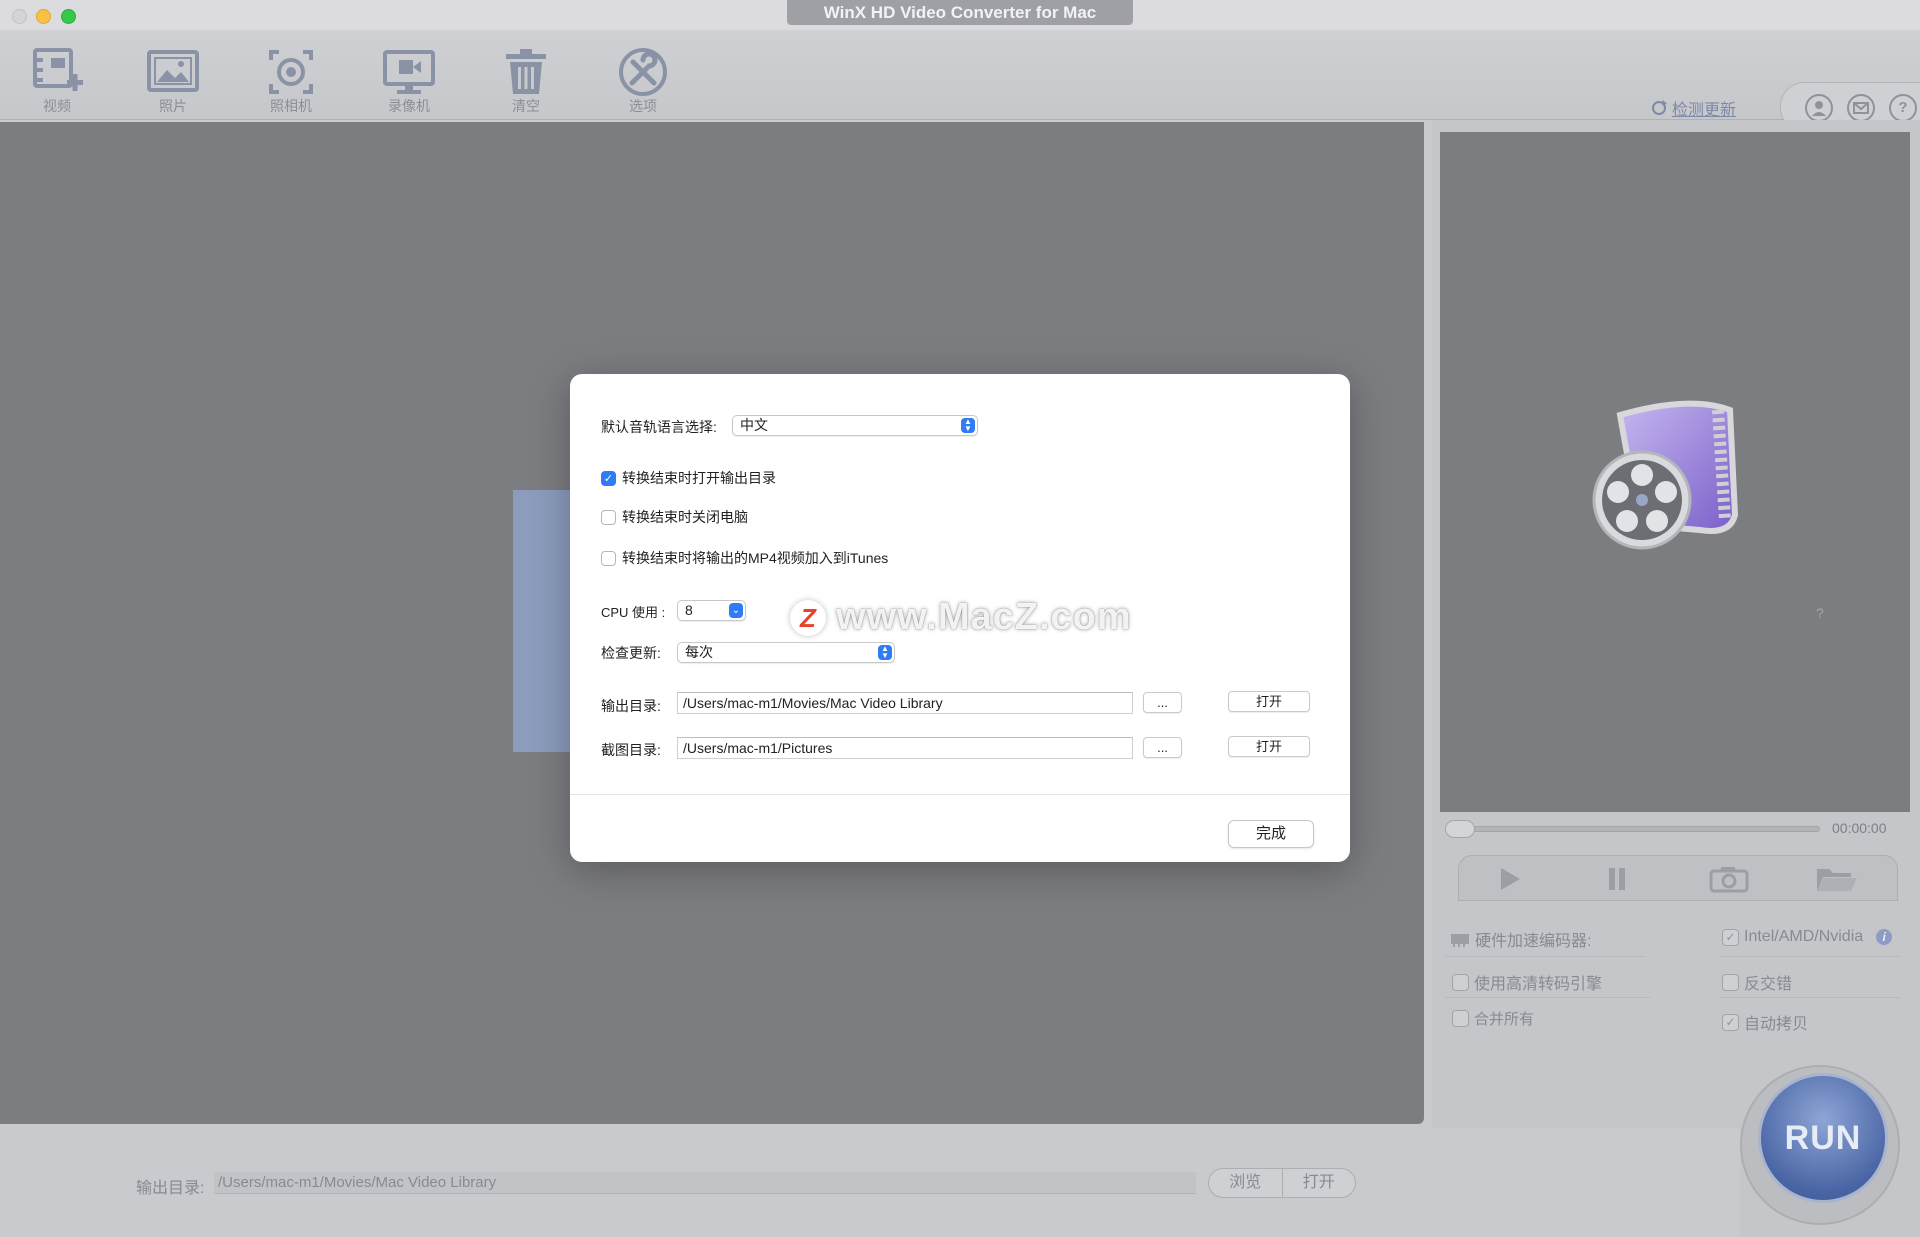 The image size is (1920, 1237). Describe the element at coordinates (1659, 107) in the screenshot. I see `refresh-icon` at that location.